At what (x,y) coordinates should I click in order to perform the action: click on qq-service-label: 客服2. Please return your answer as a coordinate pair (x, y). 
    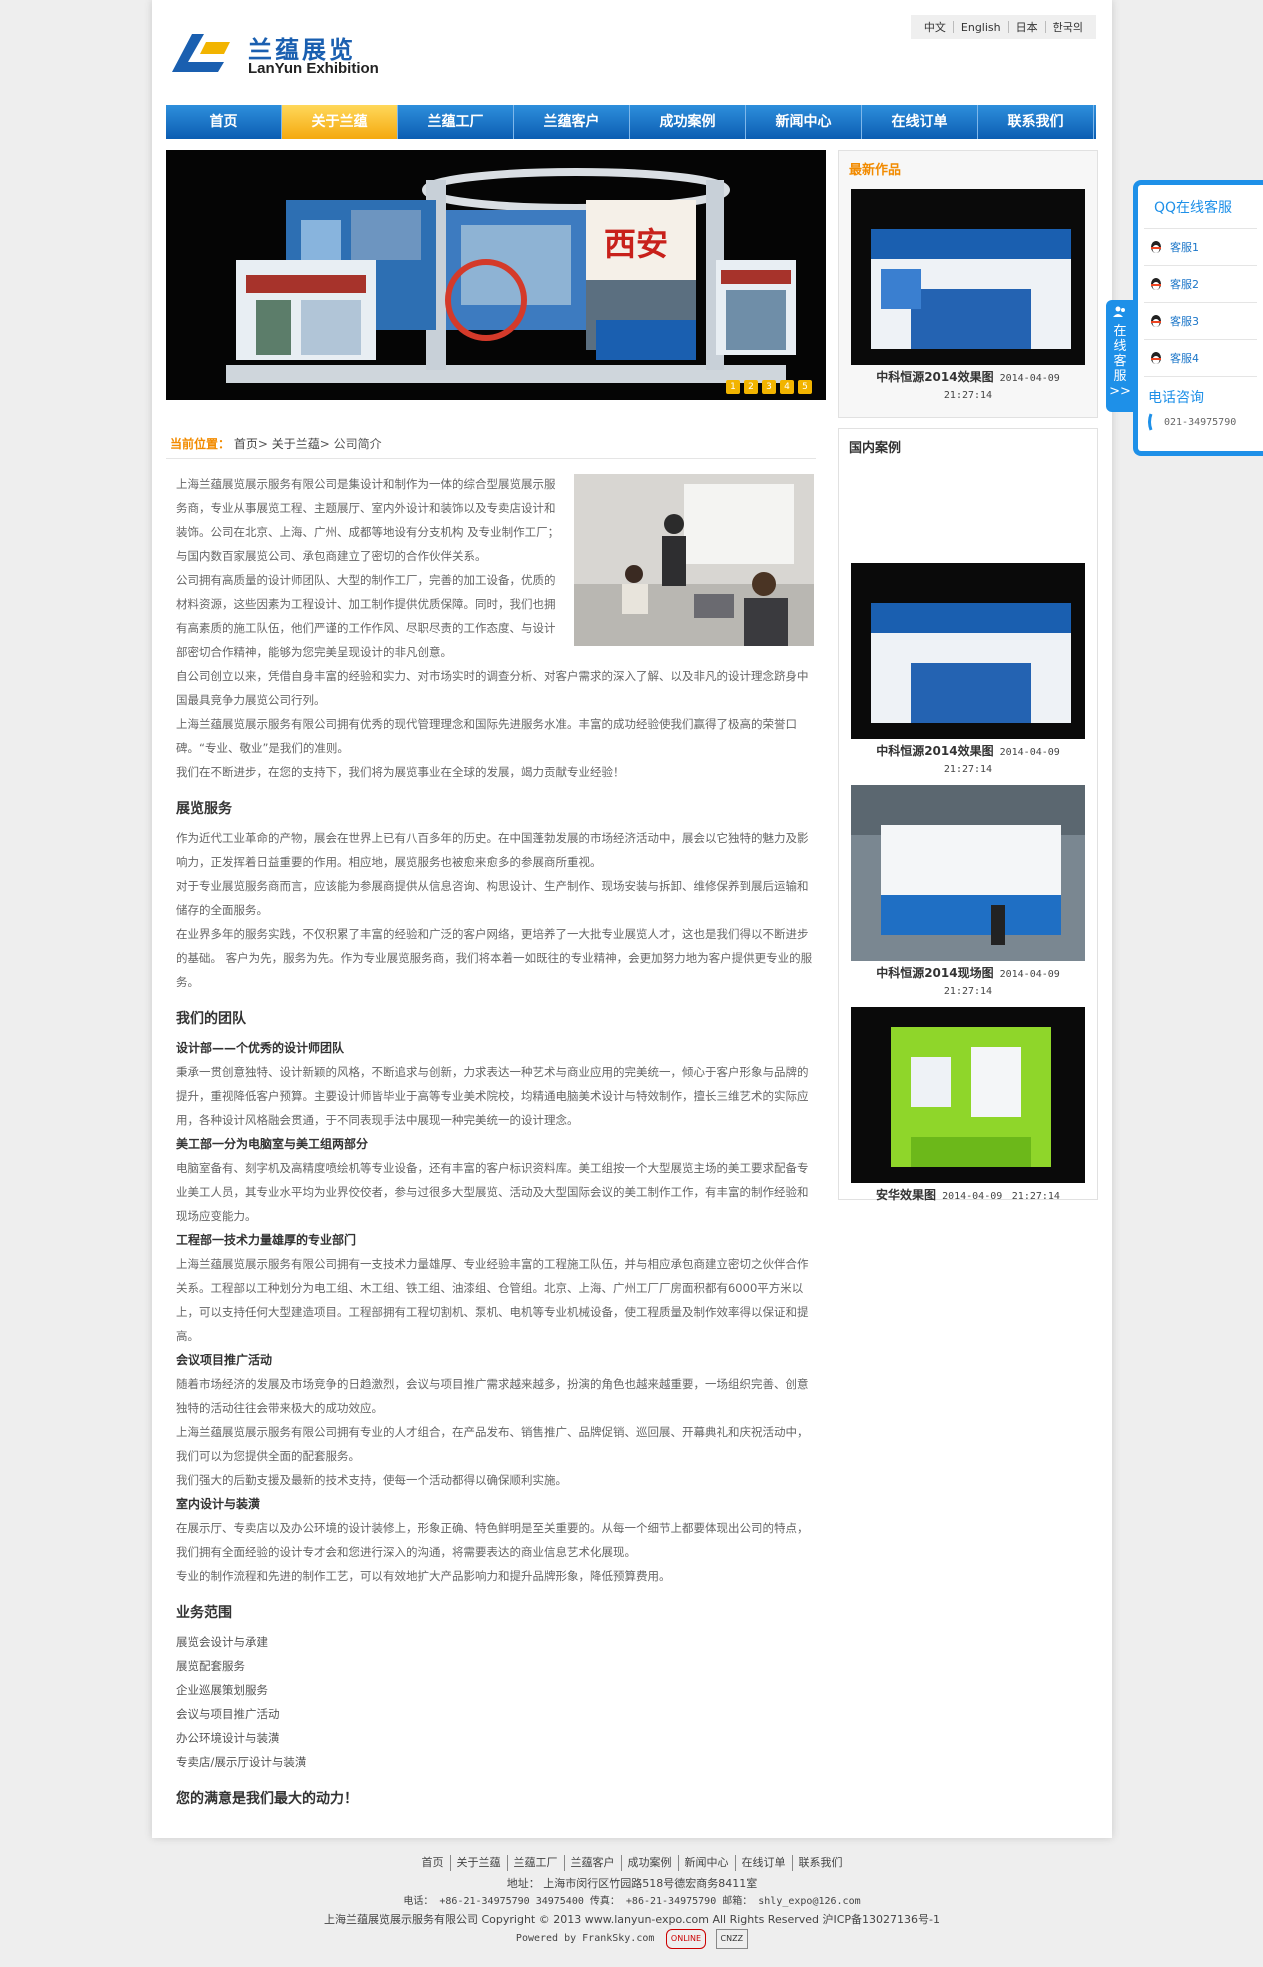
    Looking at the image, I should click on (1184, 284).